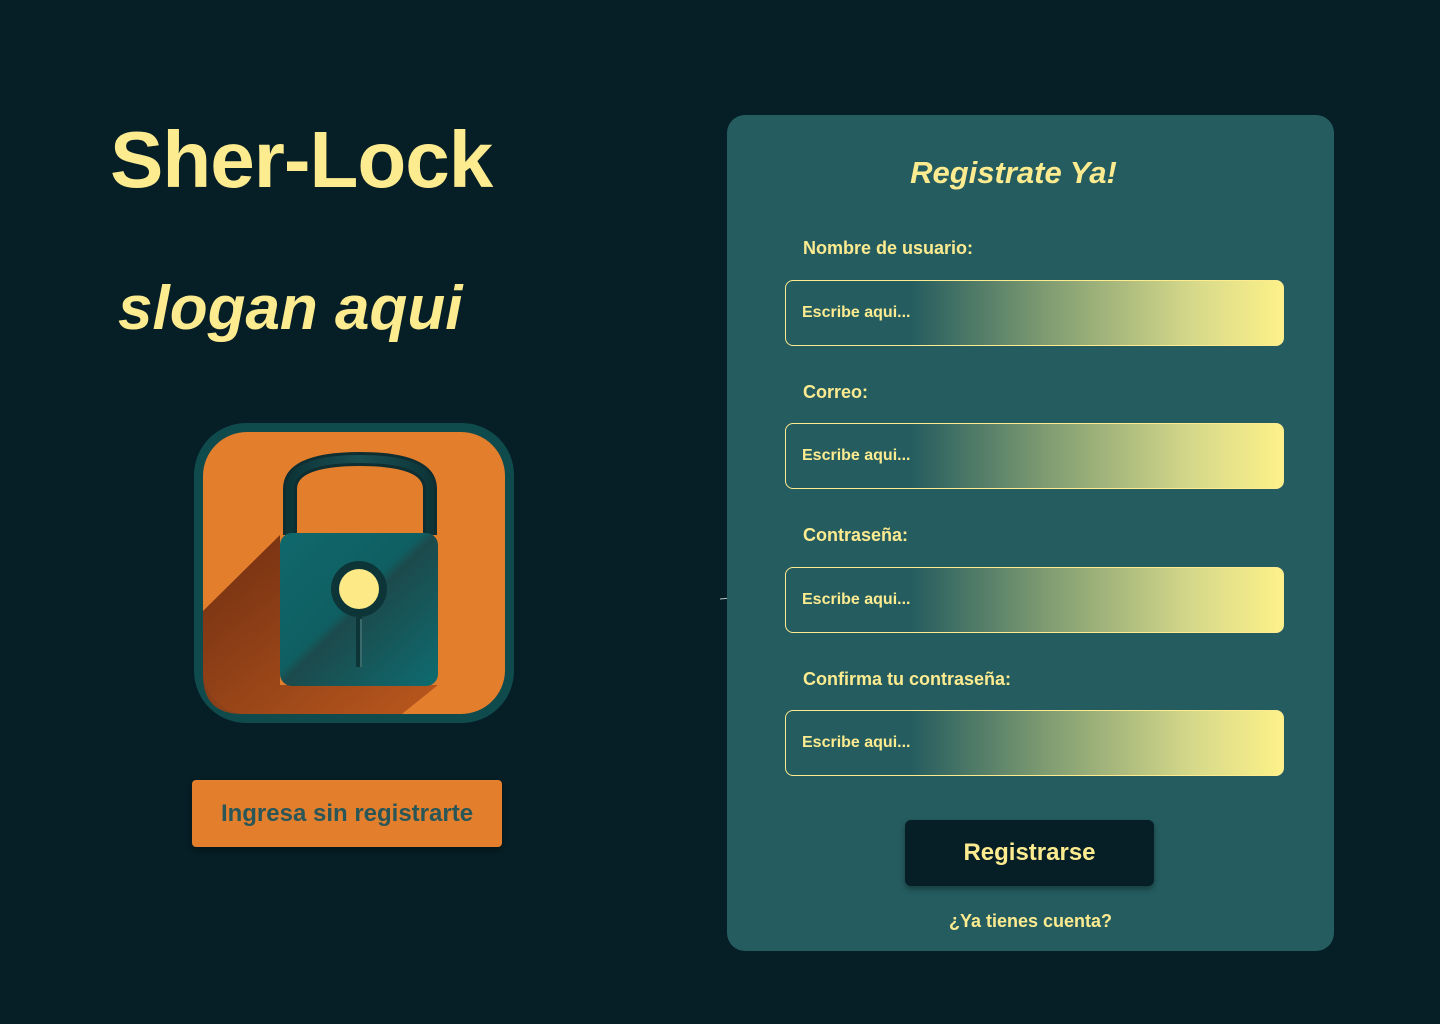 This screenshot has width=1440, height=1024. Describe the element at coordinates (1013, 172) in the screenshot. I see `register-title: Registrate Ya!` at that location.